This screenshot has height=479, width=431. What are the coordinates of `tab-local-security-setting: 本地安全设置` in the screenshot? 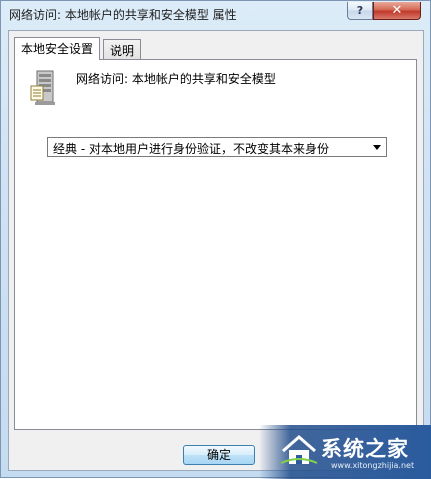 It's located at (57, 48).